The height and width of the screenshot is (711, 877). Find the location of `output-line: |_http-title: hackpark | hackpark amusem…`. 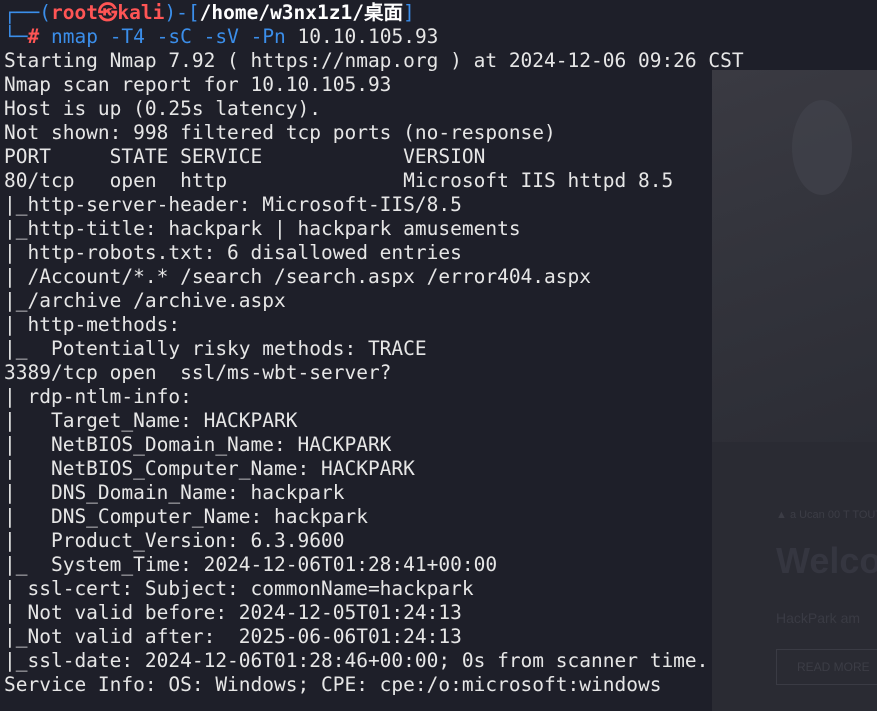

output-line: |_http-title: hackpark | hackpark amusem… is located at coordinates (262, 228).